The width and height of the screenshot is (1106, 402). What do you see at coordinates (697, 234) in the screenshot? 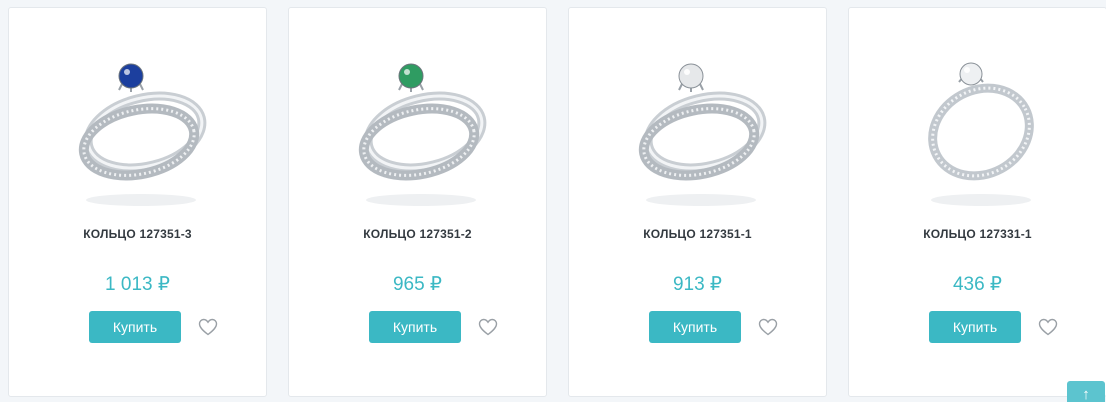
I see `product-title: КОЛЬЦО 127351-1` at bounding box center [697, 234].